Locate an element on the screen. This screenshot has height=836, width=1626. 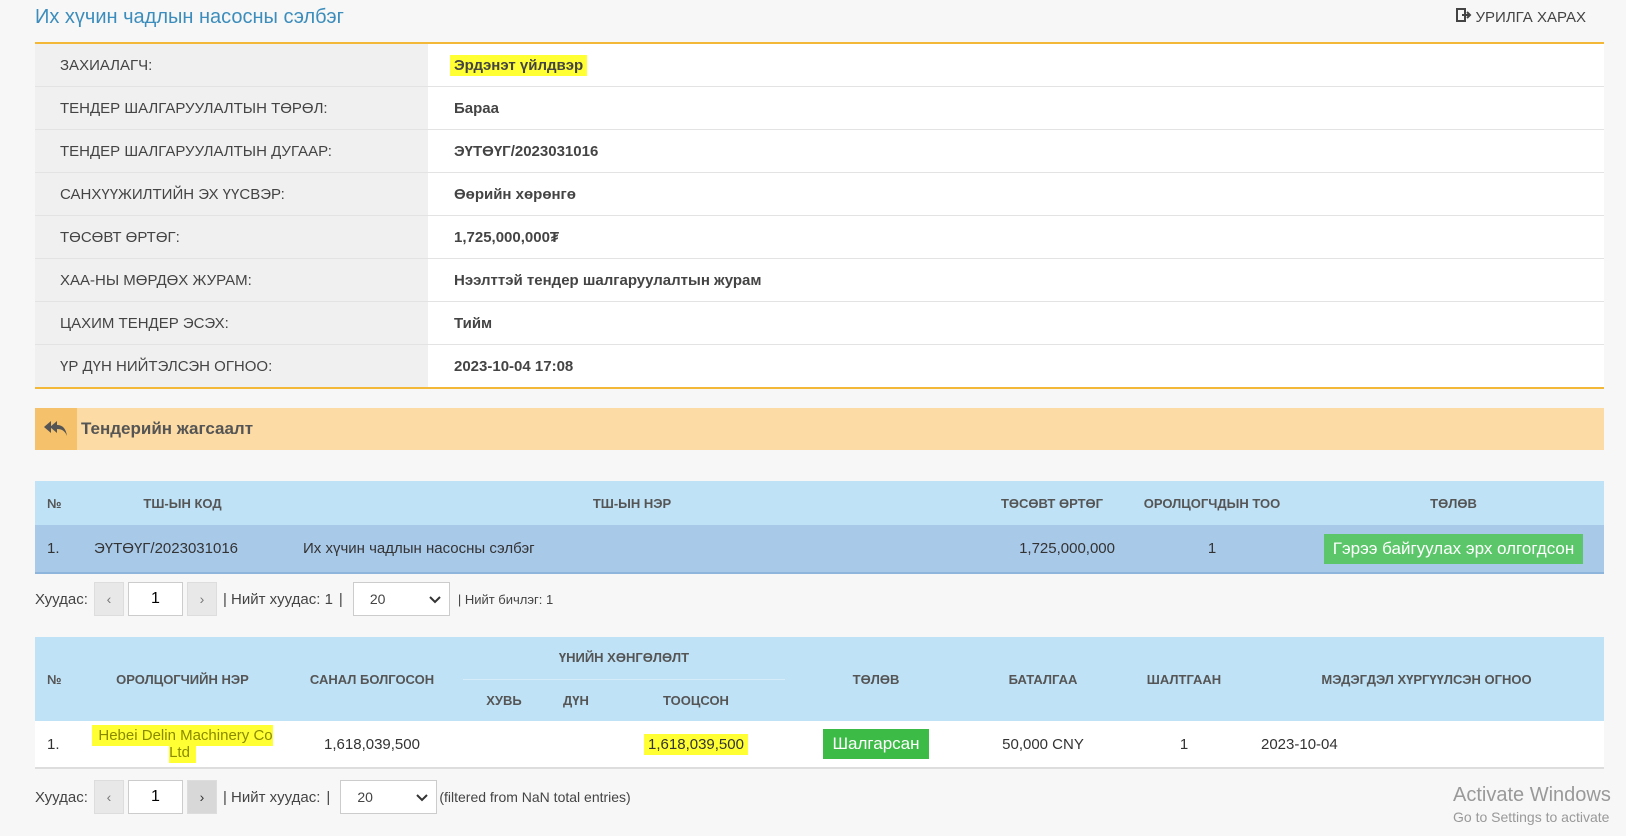
info-label: ХАА-НЫ МӨРДӨХ ЖУРАМ: is located at coordinates (231, 280).